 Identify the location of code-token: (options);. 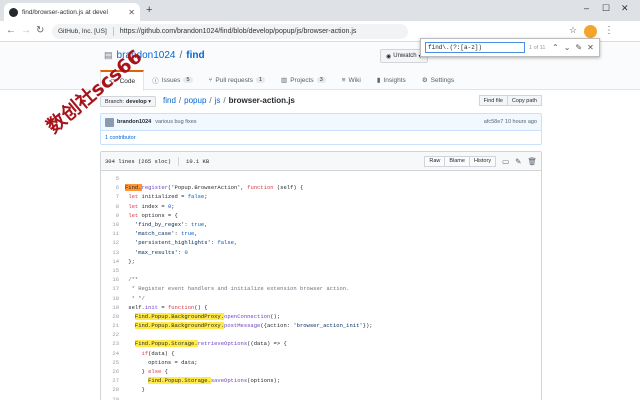
(264, 381).